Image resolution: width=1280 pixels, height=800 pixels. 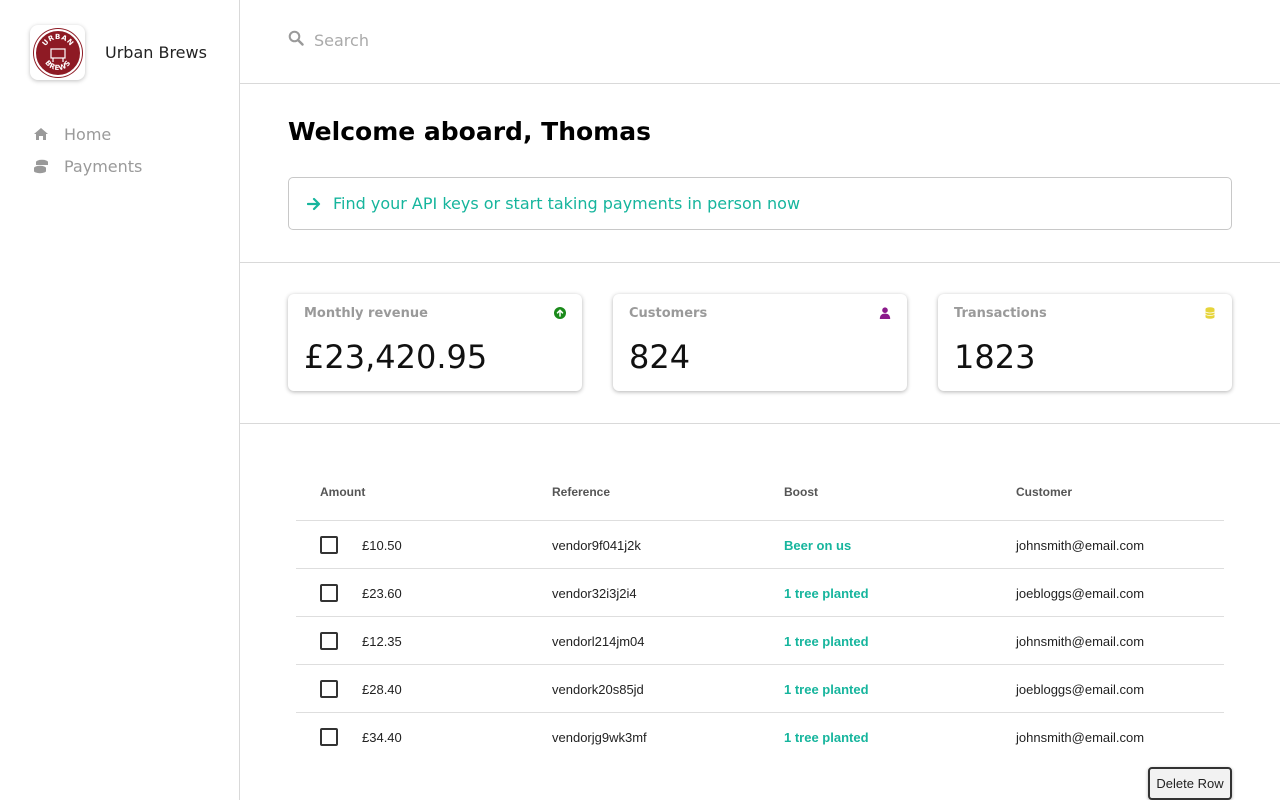 What do you see at coordinates (514, 40) in the screenshot?
I see `search-input` at bounding box center [514, 40].